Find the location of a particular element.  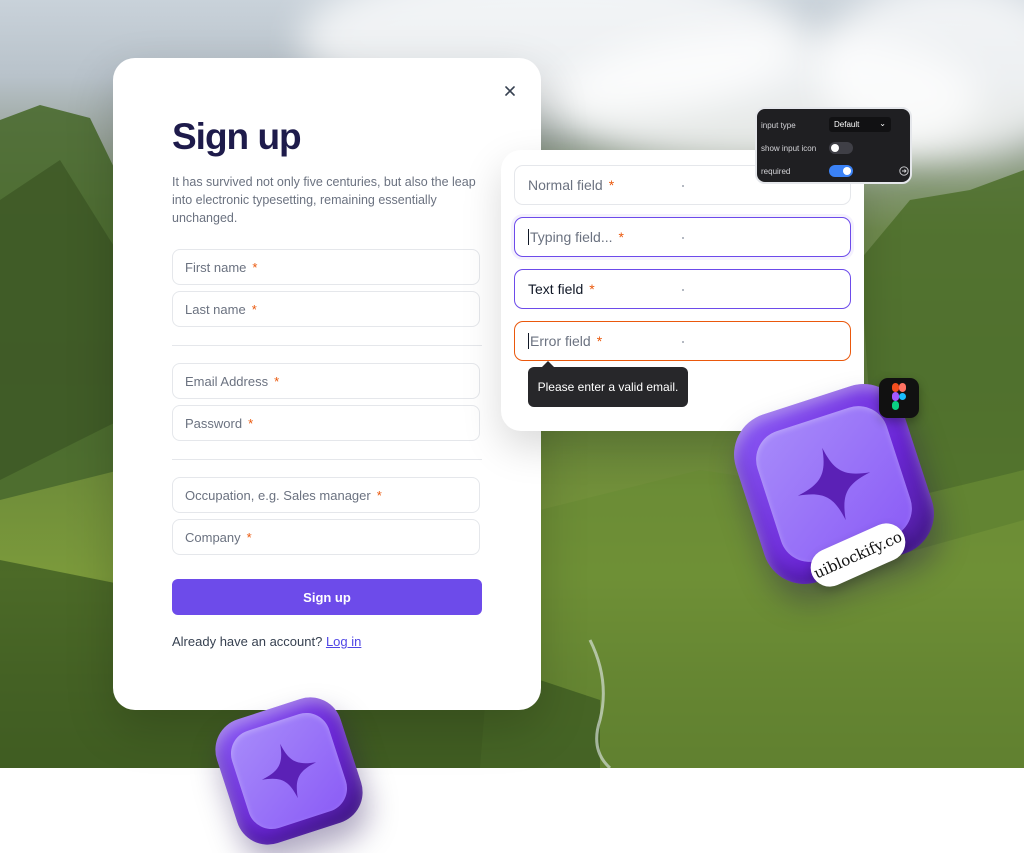

company-field: Company * is located at coordinates (326, 537).